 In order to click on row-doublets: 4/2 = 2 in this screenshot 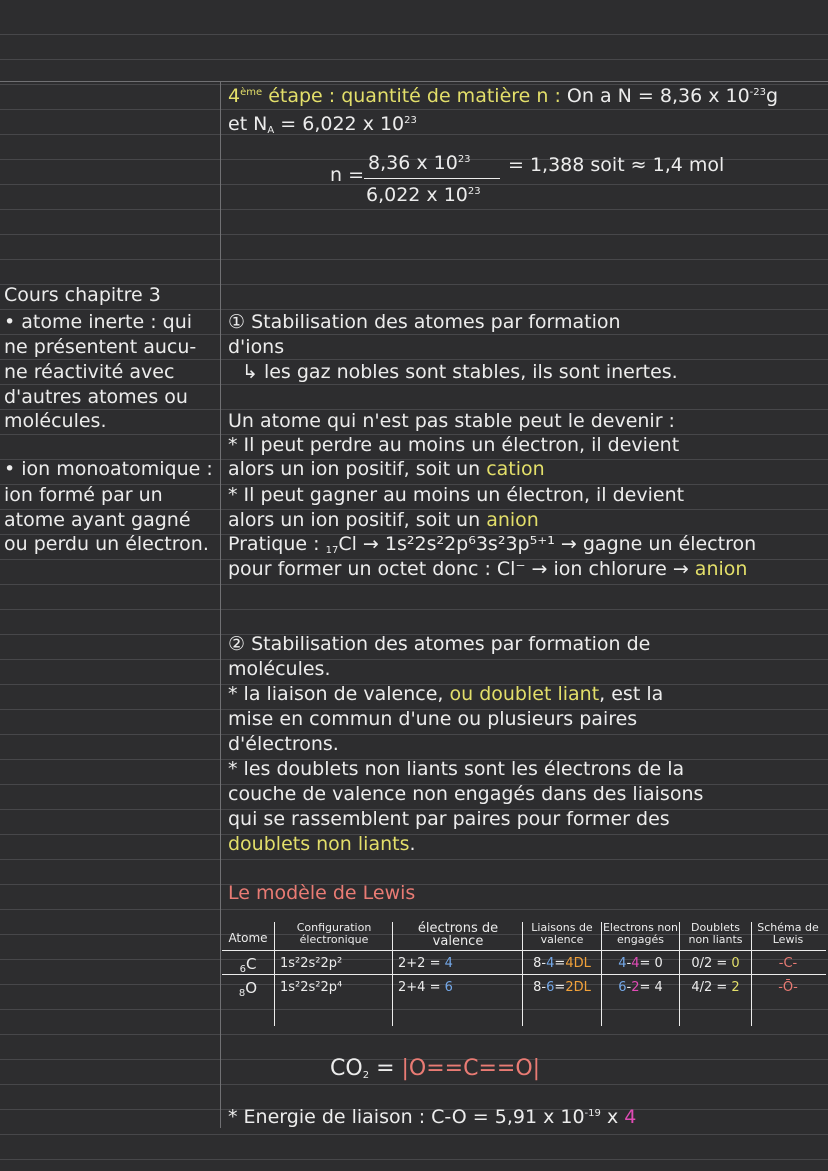, I will do `click(715, 988)`.